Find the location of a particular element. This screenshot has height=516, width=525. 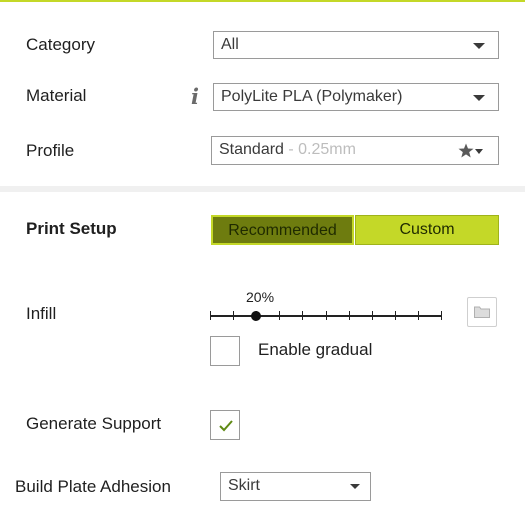

checkmark-icon is located at coordinates (226, 426).